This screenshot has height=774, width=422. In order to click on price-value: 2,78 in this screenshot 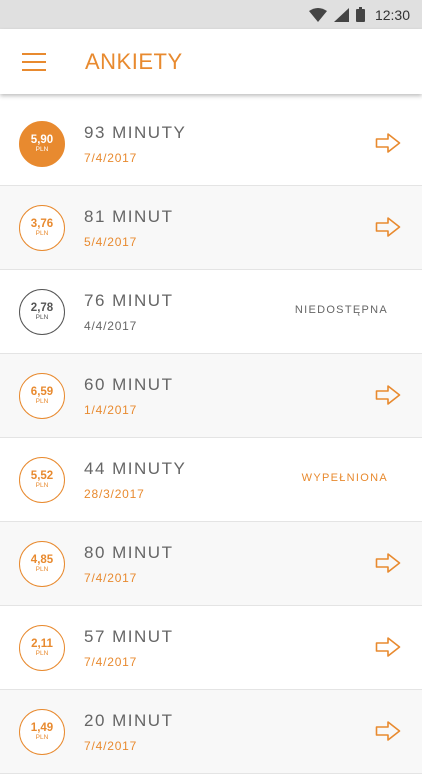, I will do `click(42, 307)`.